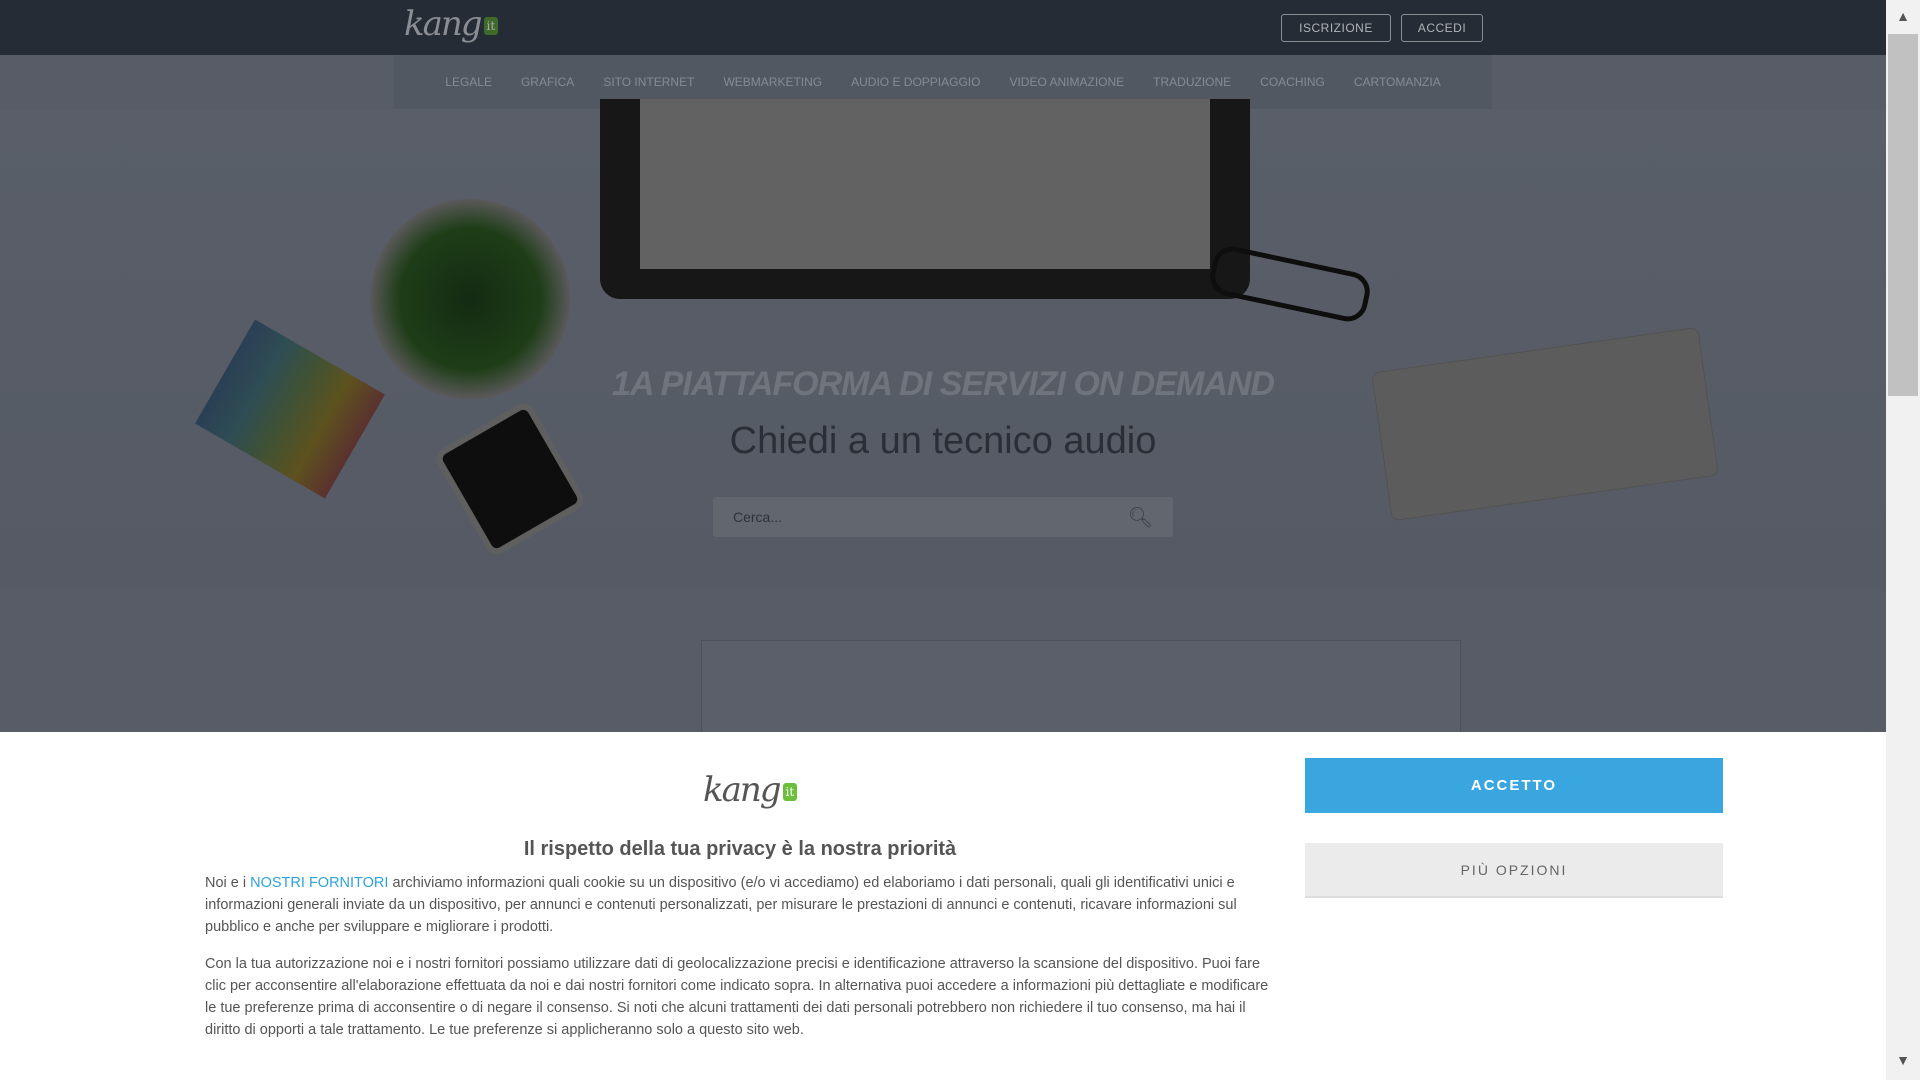  What do you see at coordinates (1903, 1060) in the screenshot?
I see `scroll-down-icon: ▼` at bounding box center [1903, 1060].